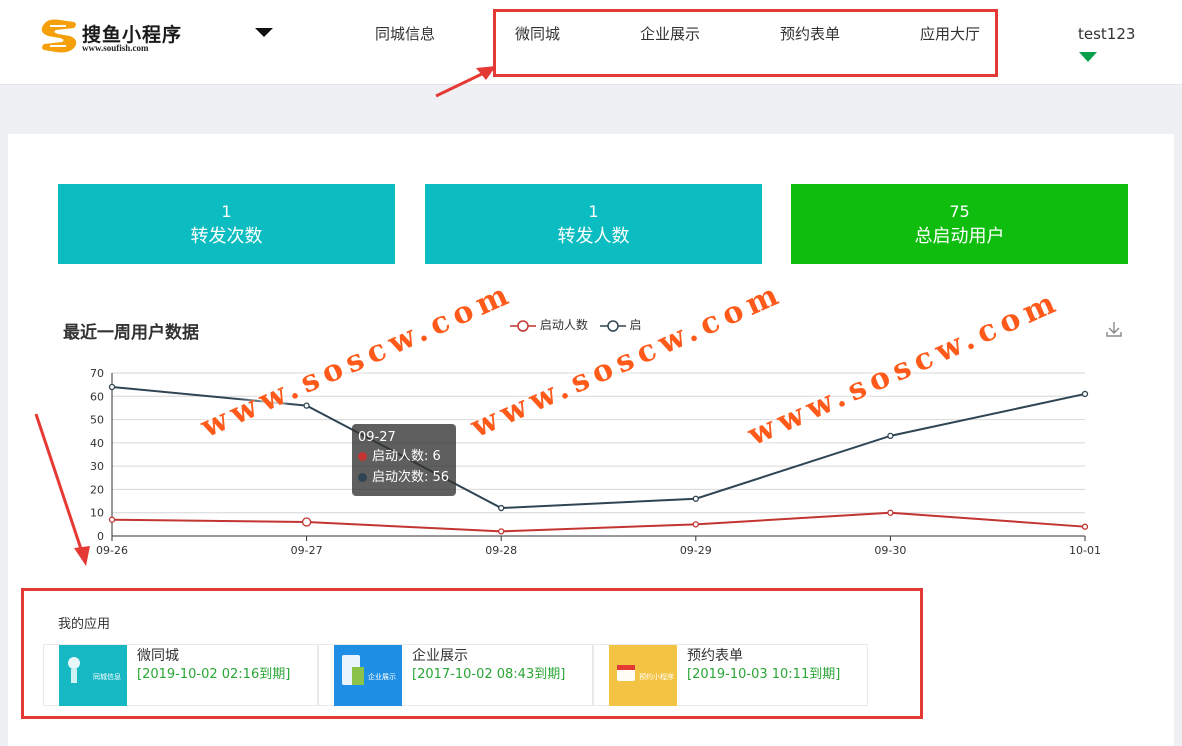 Image resolution: width=1182 pixels, height=746 pixels. Describe the element at coordinates (97, 396) in the screenshot. I see `y-tick-label: 60` at that location.